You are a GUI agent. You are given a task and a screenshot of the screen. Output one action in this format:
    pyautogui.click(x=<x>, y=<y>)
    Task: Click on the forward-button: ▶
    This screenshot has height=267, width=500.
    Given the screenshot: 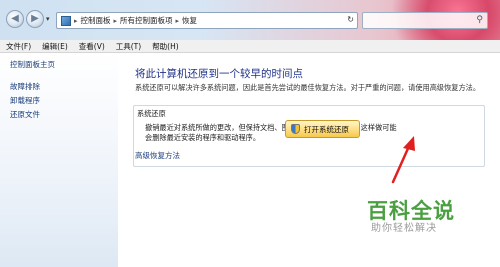 What is the action you would take?
    pyautogui.click(x=35, y=19)
    